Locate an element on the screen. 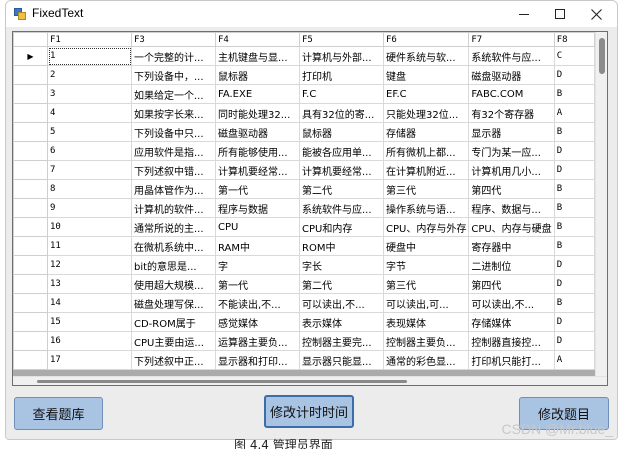  table-cell: EF.C is located at coordinates (426, 94).